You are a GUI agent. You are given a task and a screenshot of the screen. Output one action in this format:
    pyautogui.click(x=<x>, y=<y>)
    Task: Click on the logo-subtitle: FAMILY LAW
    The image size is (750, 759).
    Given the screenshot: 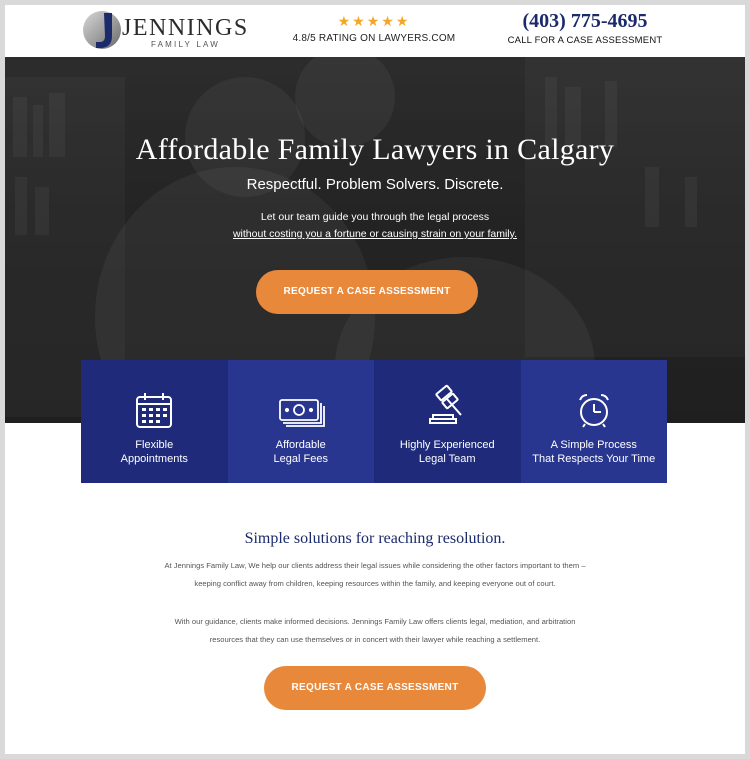 What is the action you would take?
    pyautogui.click(x=185, y=44)
    